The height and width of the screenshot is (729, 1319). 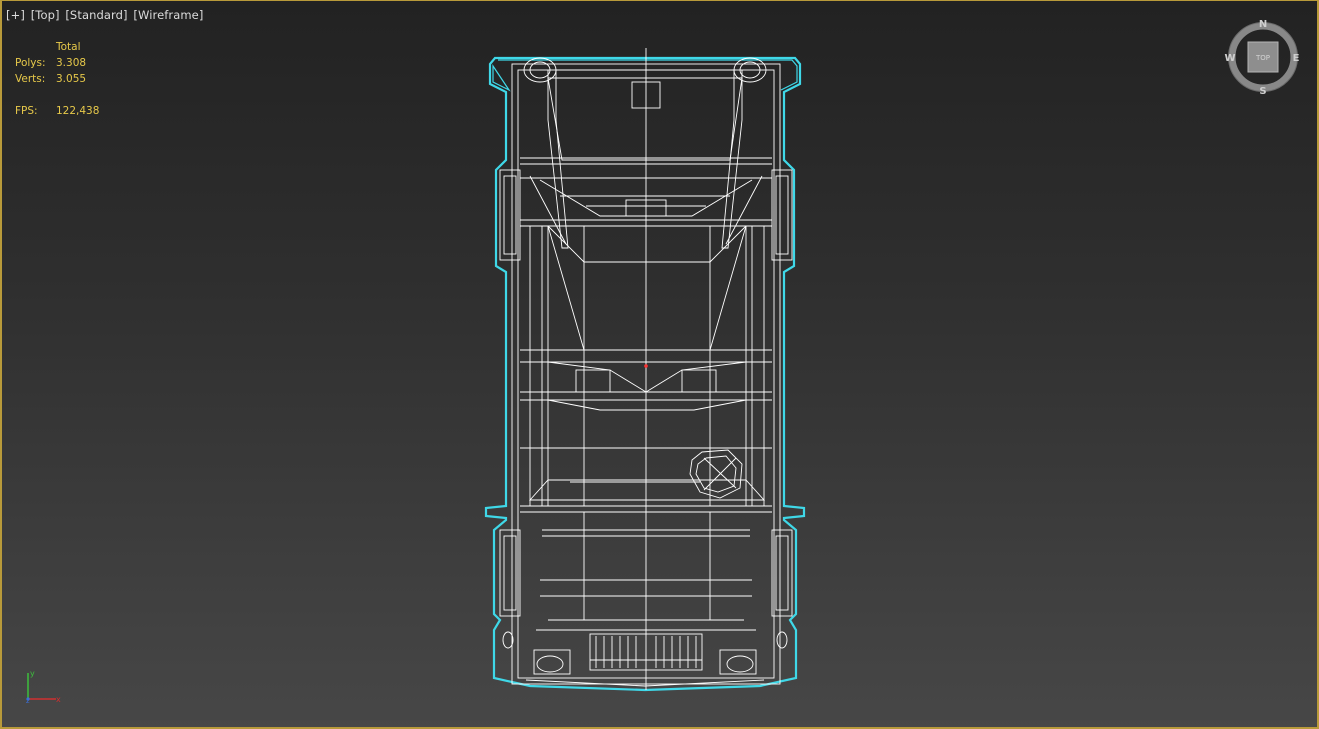 I want to click on compass-south-label: S, so click(x=1262, y=91).